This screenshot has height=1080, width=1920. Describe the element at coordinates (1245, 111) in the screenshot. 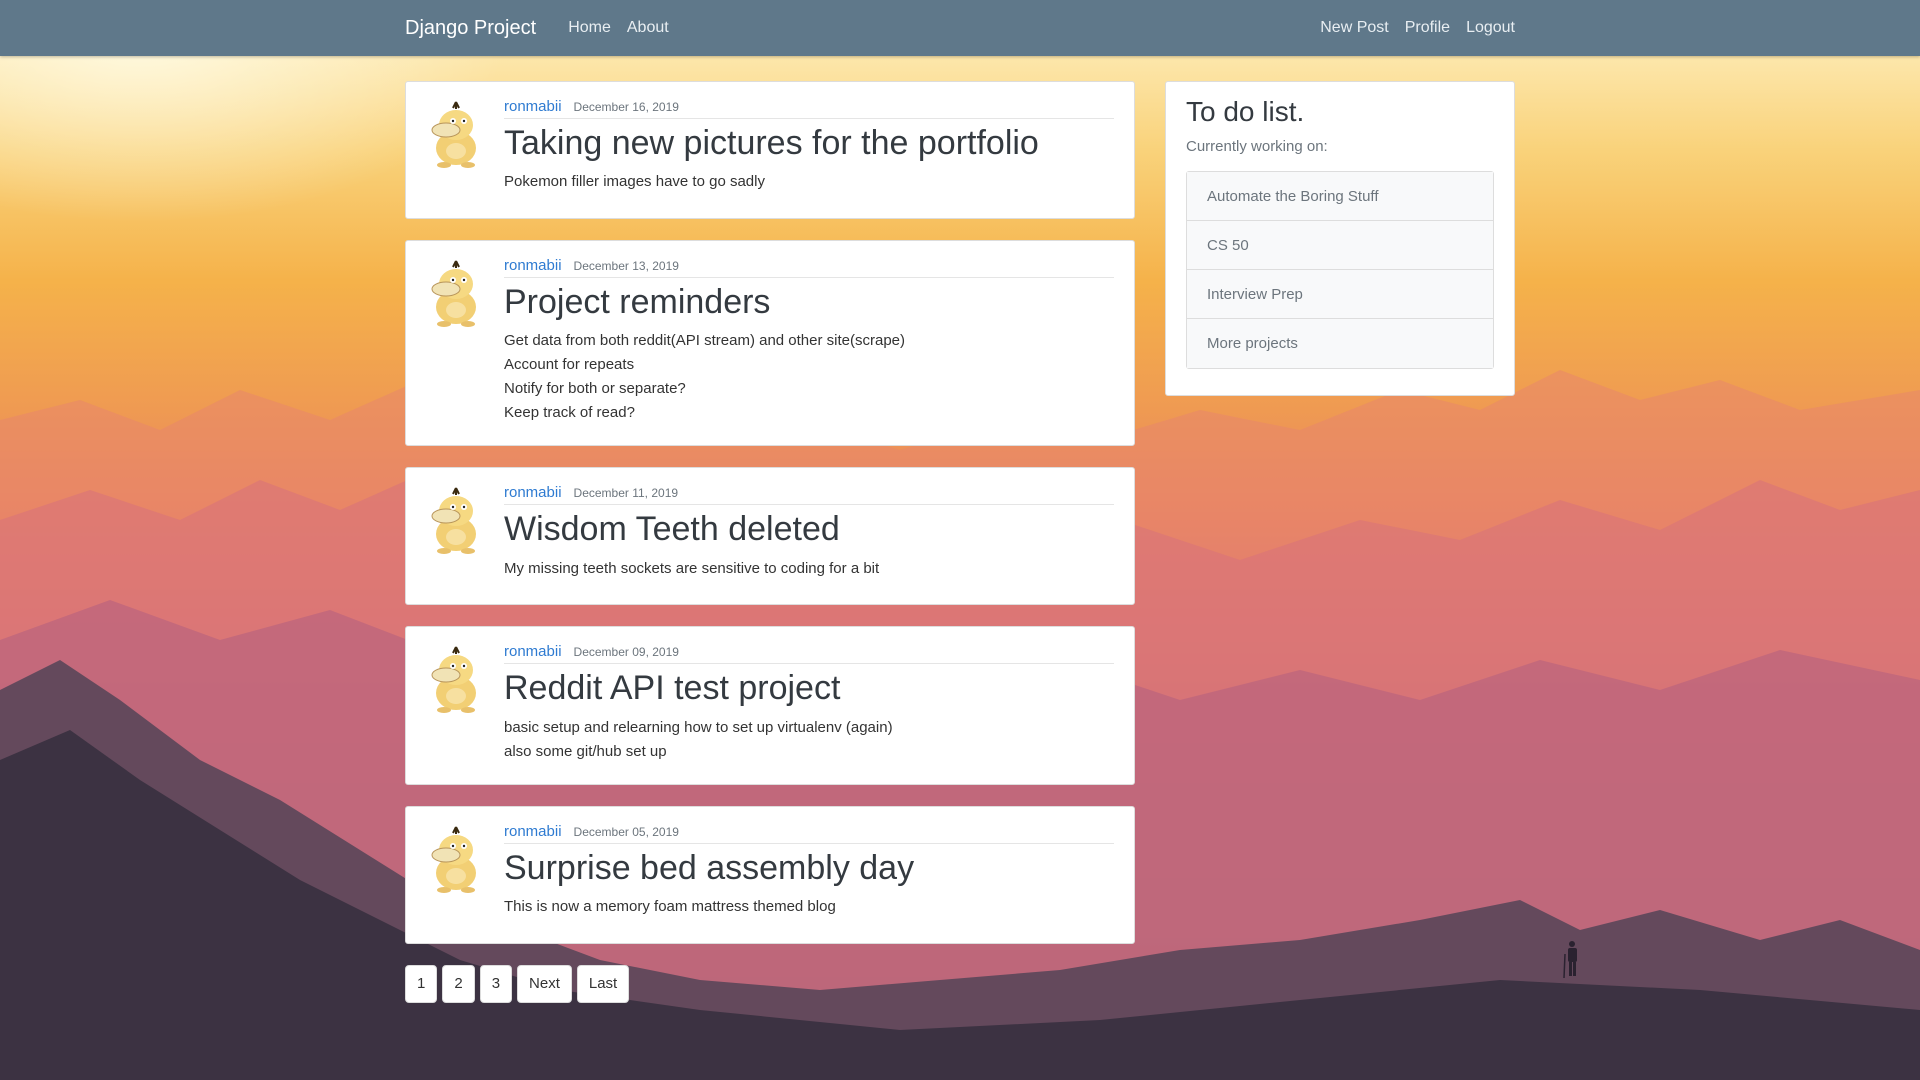

I see `sidebar-title: To do list.` at that location.